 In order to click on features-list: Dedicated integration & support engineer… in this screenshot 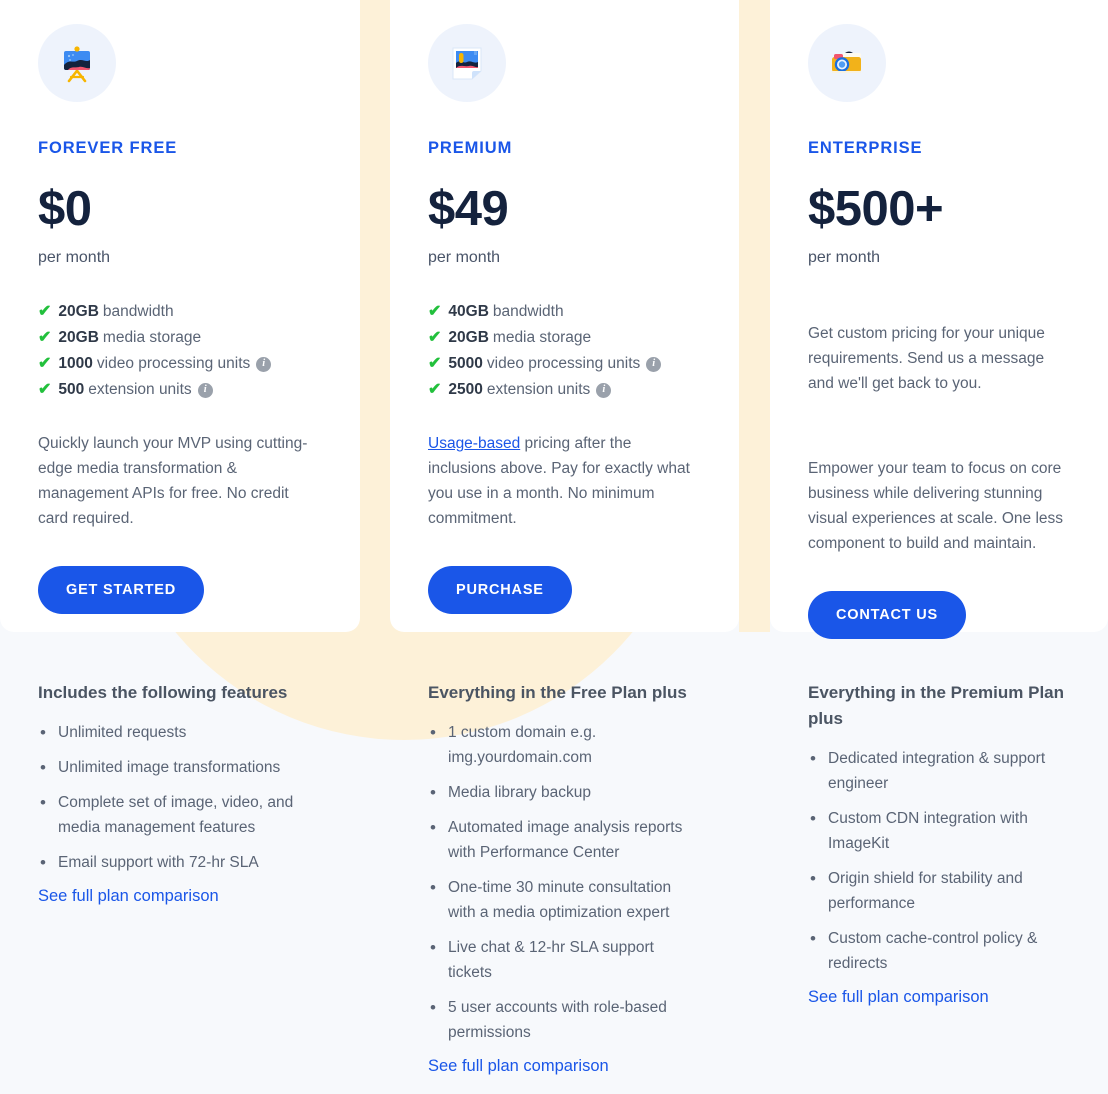, I will do `click(939, 861)`.